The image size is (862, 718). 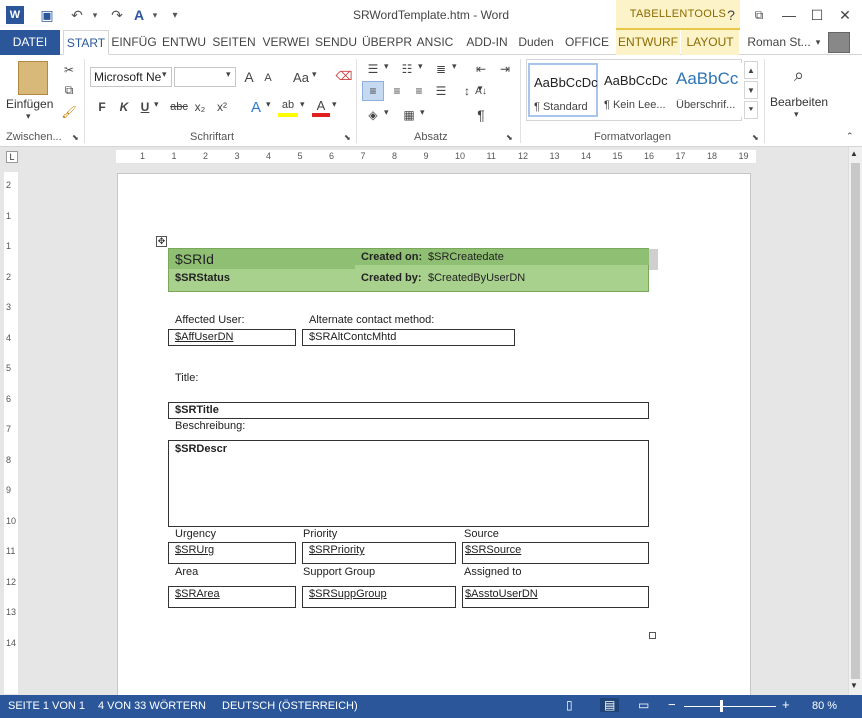 I want to click on highlight-icon: ab, so click(x=288, y=107).